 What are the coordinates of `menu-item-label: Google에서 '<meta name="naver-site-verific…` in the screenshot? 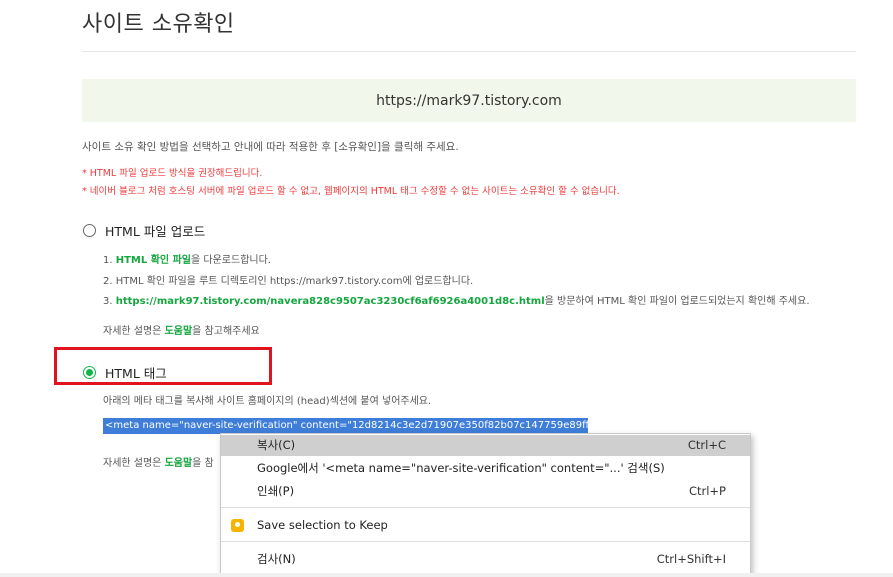 It's located at (461, 468).